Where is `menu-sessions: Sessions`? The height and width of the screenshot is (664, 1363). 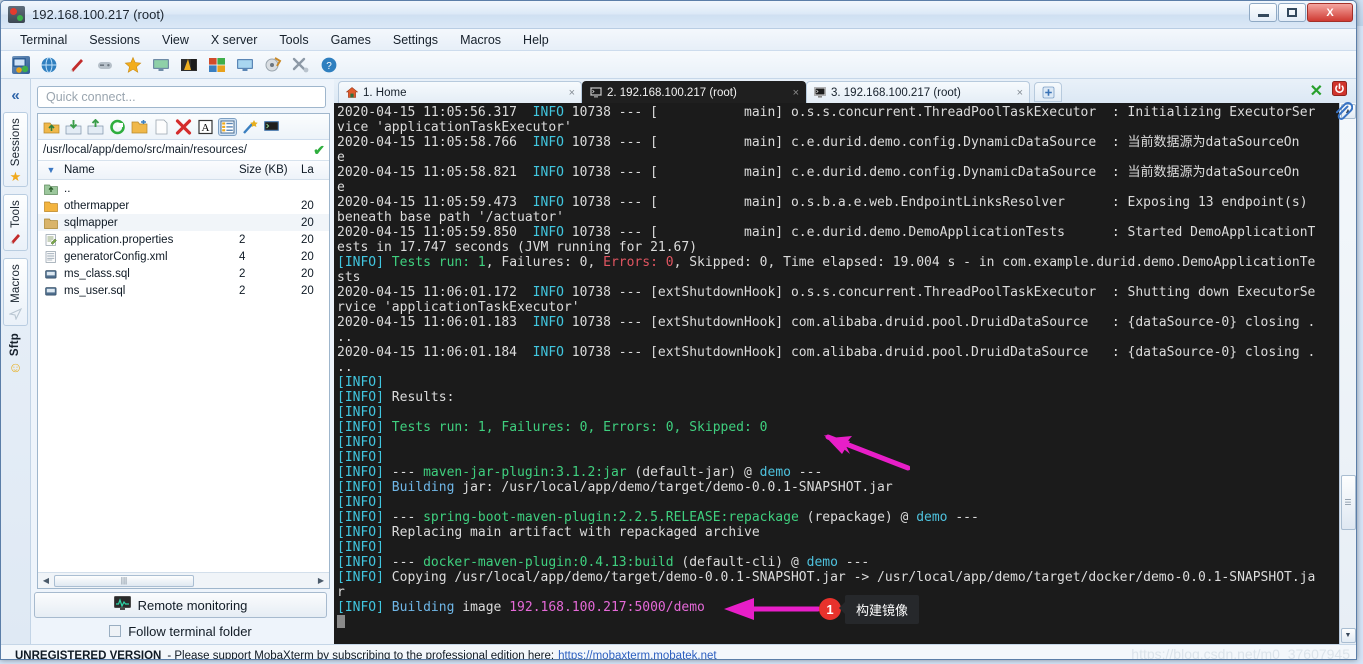
menu-sessions: Sessions is located at coordinates (114, 40).